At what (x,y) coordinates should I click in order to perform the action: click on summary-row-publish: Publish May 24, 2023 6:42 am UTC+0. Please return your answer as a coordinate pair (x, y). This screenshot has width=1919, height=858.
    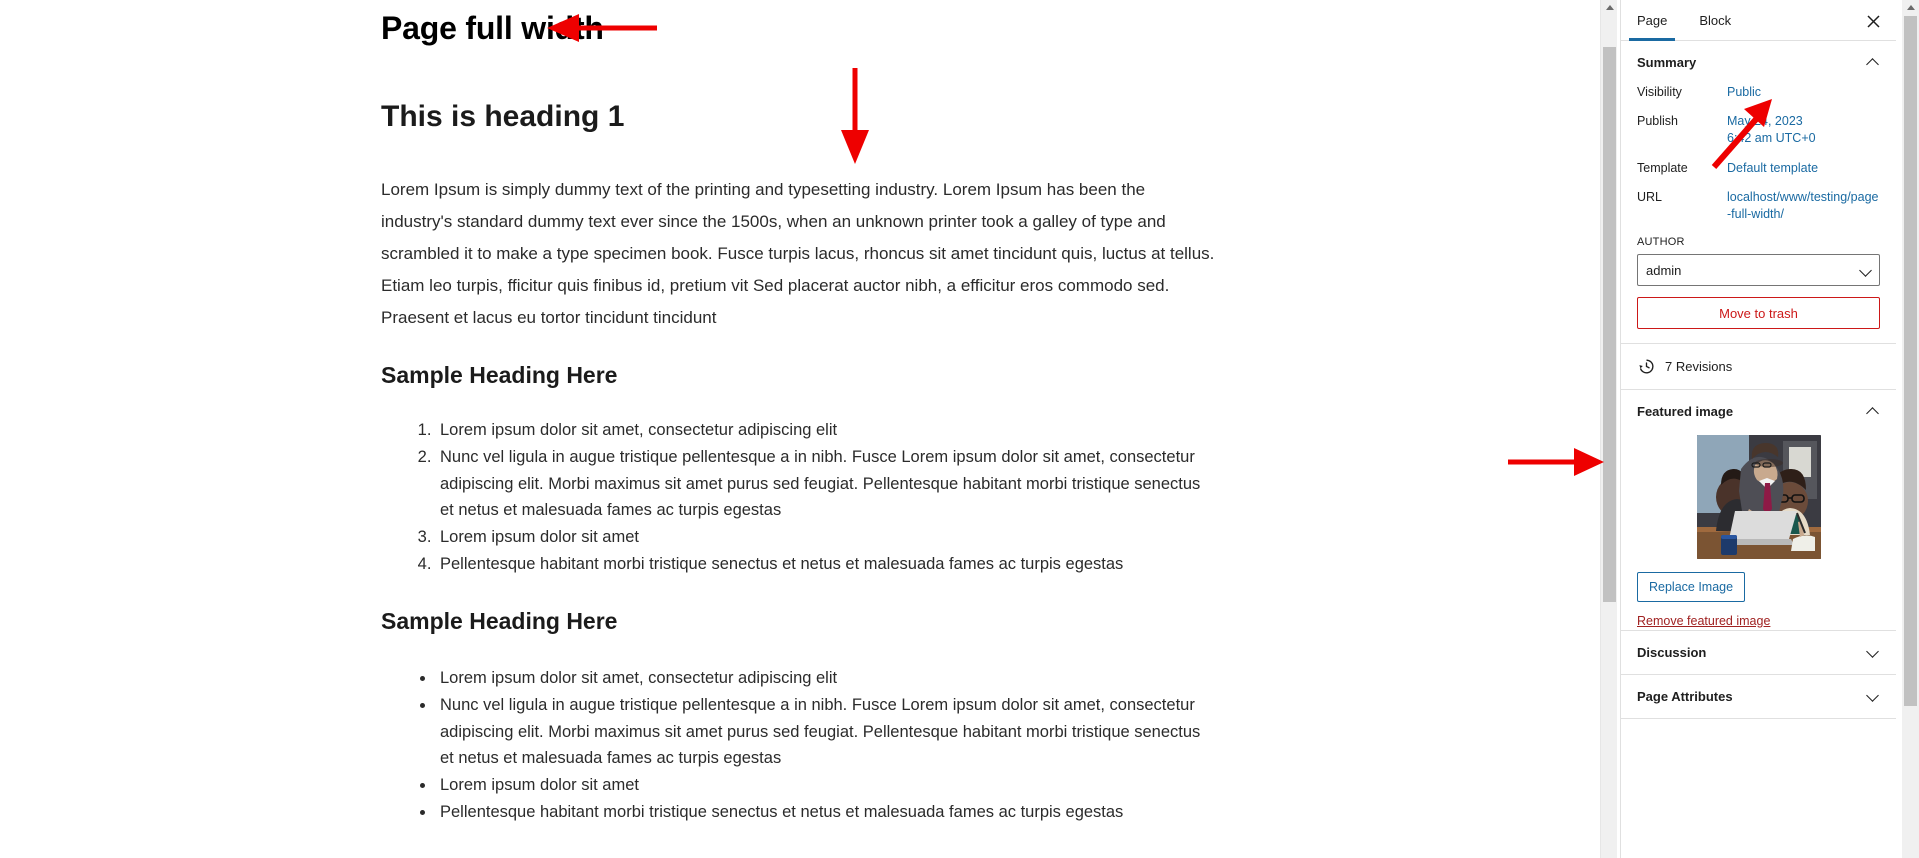
    Looking at the image, I should click on (1758, 130).